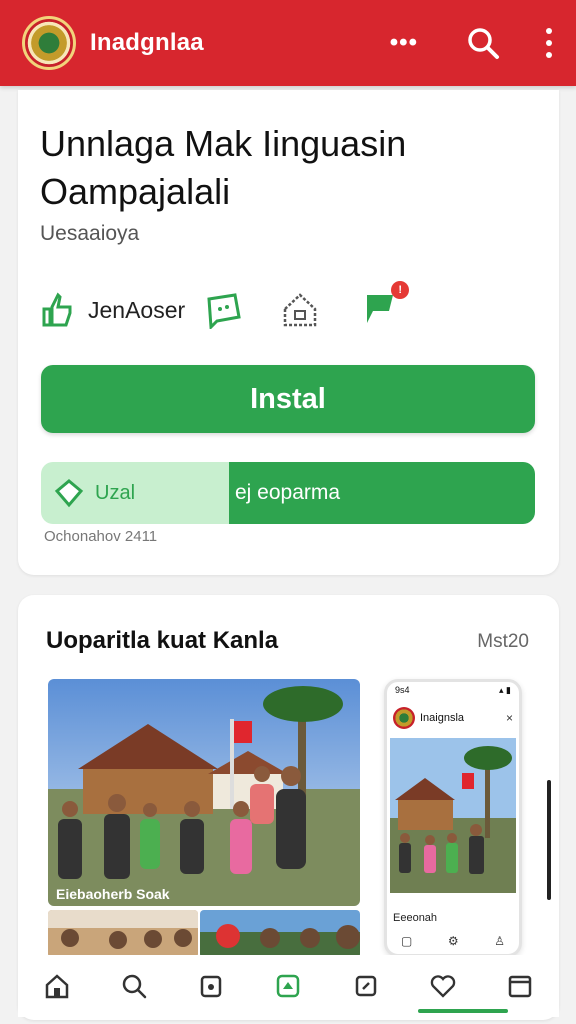 The image size is (576, 1024). What do you see at coordinates (113, 894) in the screenshot?
I see `photo-caption: Eiebaoherb Soak` at bounding box center [113, 894].